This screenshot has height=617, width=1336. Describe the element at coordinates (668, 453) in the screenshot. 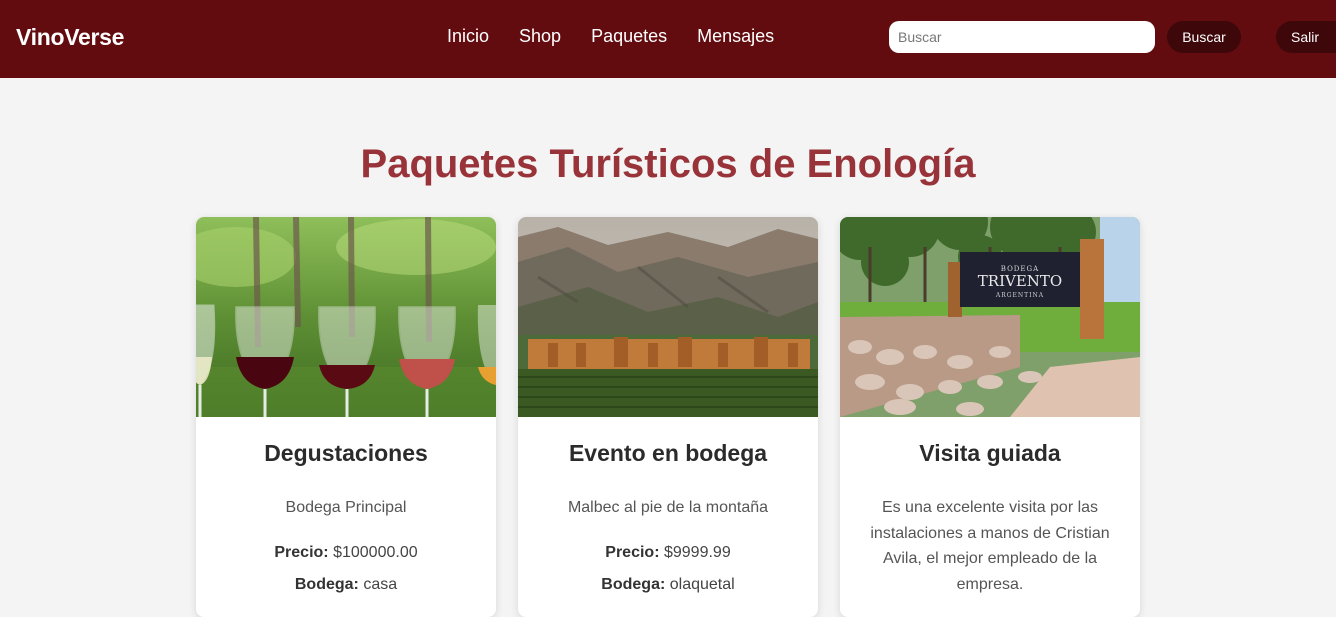

I see `card-title: Evento en bodega` at that location.